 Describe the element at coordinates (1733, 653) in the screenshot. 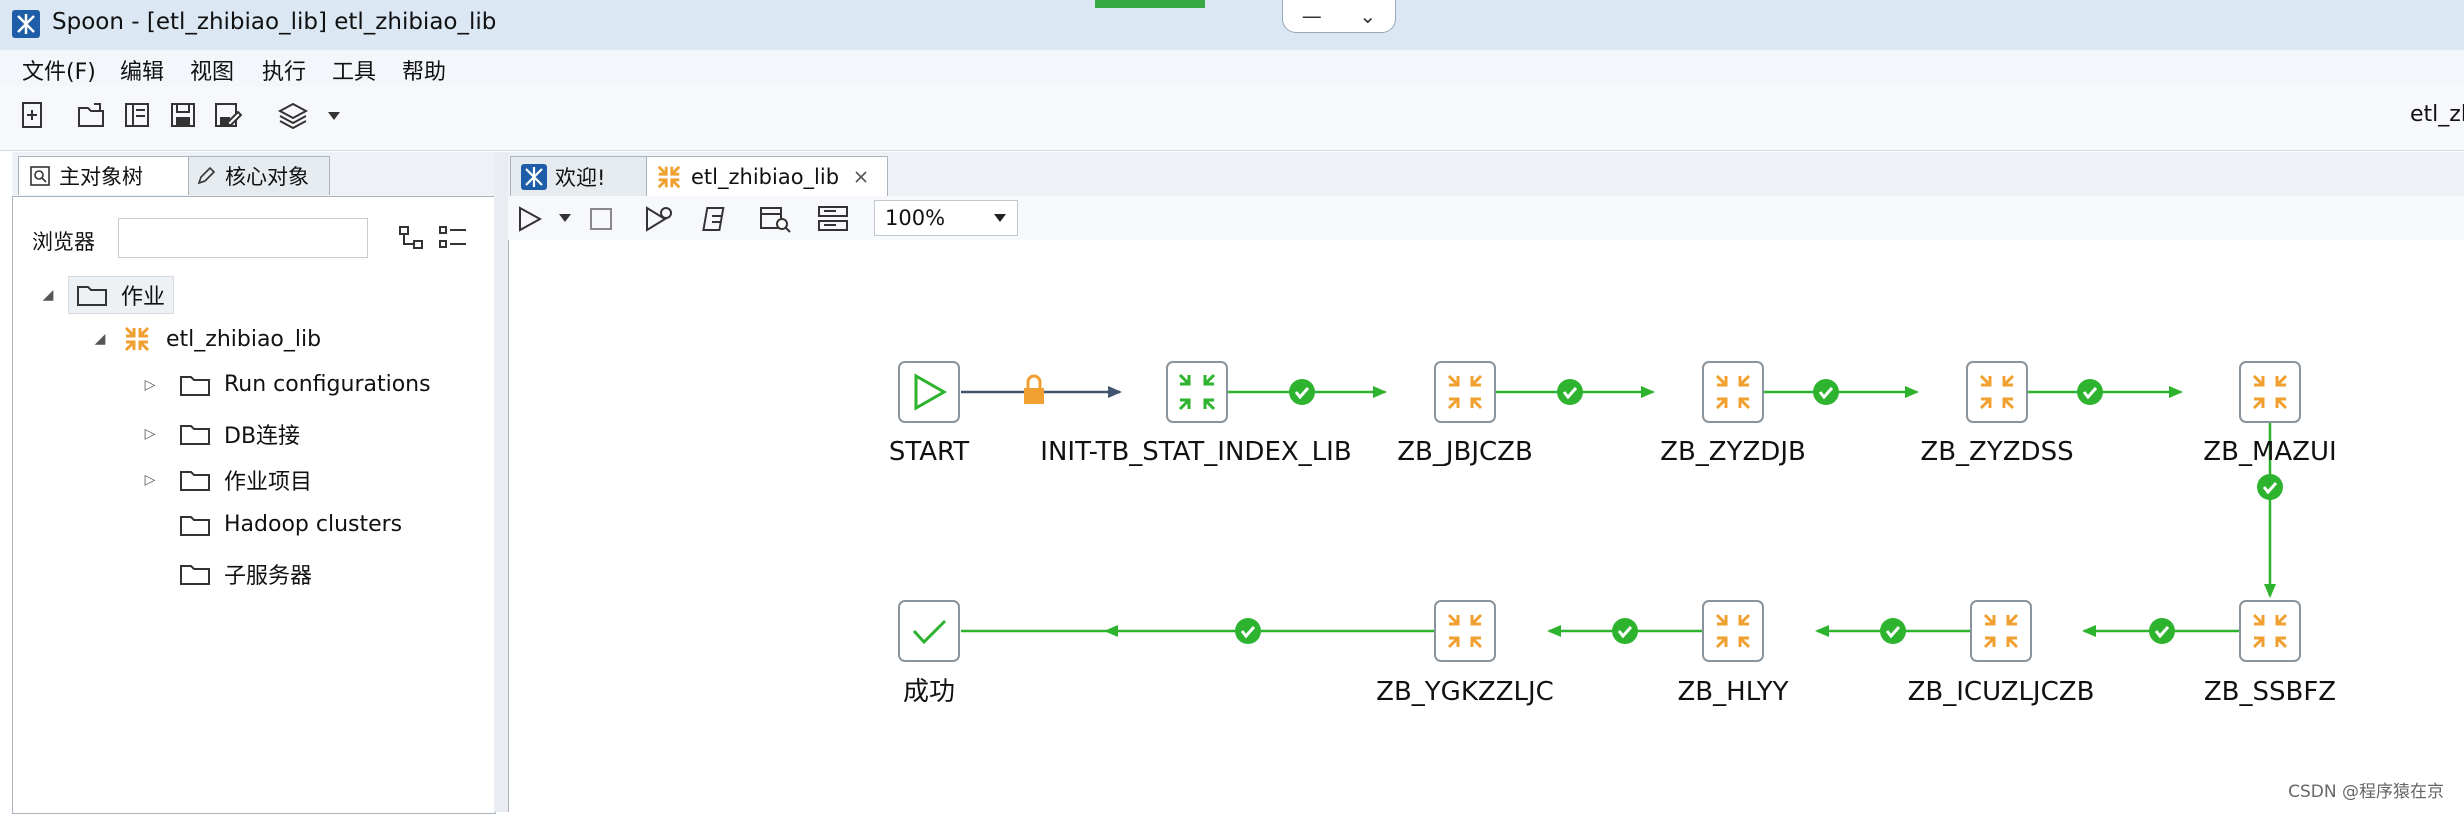

I see `node-zb-hlyy: ZB_HLYY` at that location.